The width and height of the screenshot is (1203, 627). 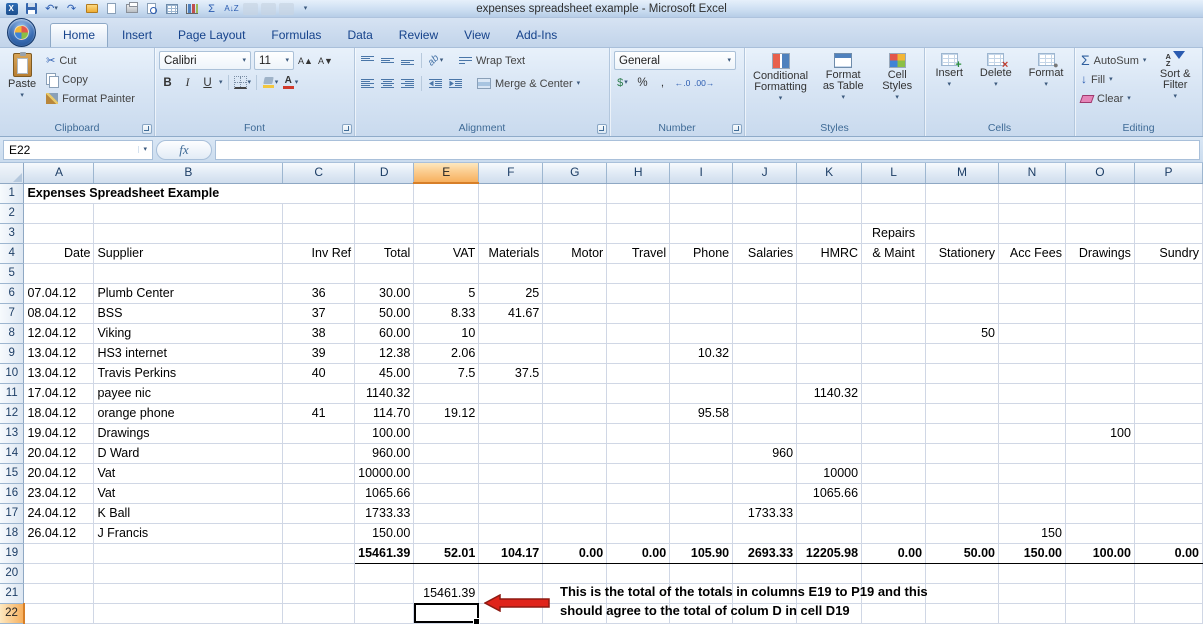 I want to click on cell-D8: 60.00, so click(x=384, y=333).